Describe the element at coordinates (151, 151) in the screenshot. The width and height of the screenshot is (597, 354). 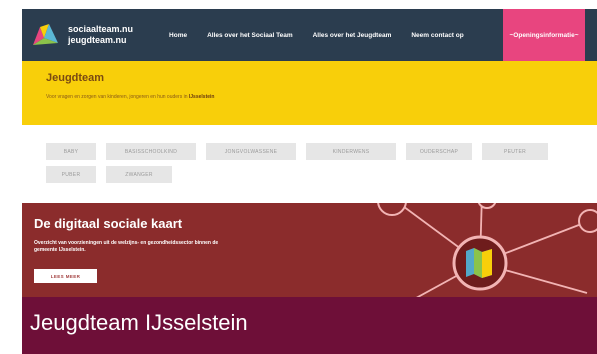
I see `tag-basisschoolkind: BASISSCHOOLKIND` at that location.